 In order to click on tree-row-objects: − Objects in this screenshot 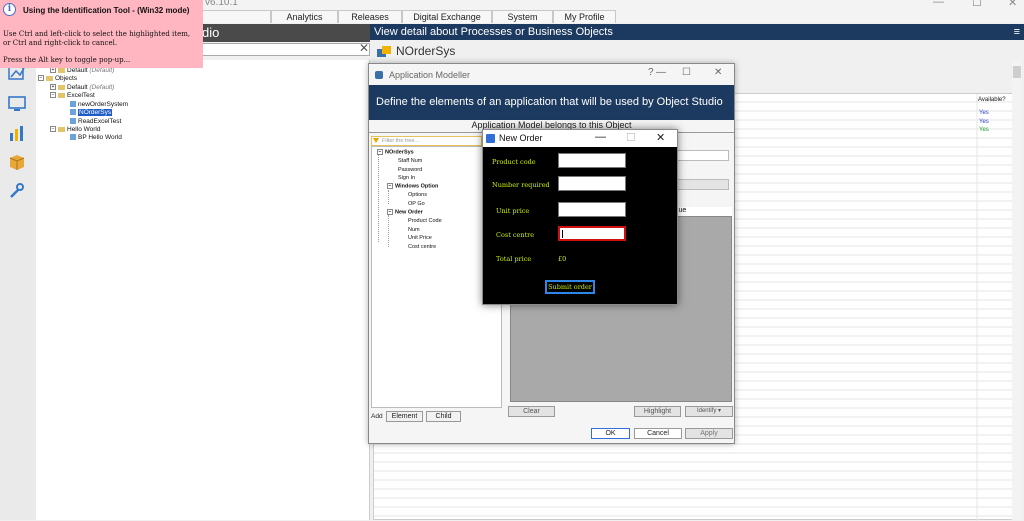, I will do `click(57, 78)`.